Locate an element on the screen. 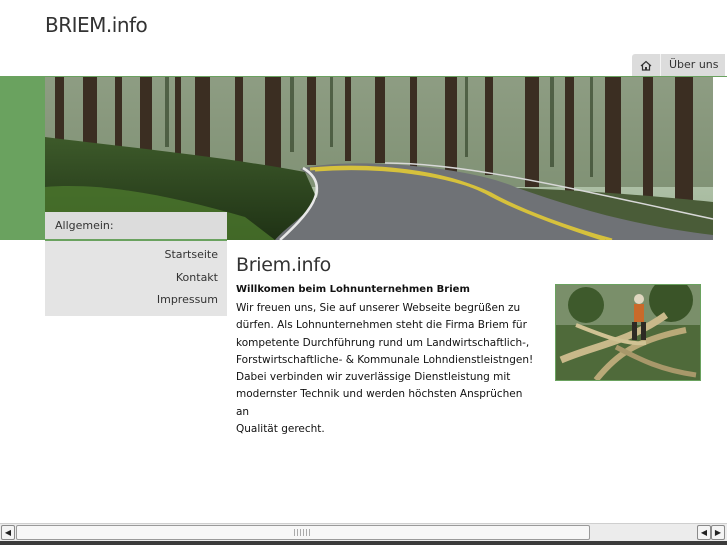 This screenshot has height=545, width=727. welcome-heading: Willkomen beim Lohnunternehmen Briem is located at coordinates (353, 289).